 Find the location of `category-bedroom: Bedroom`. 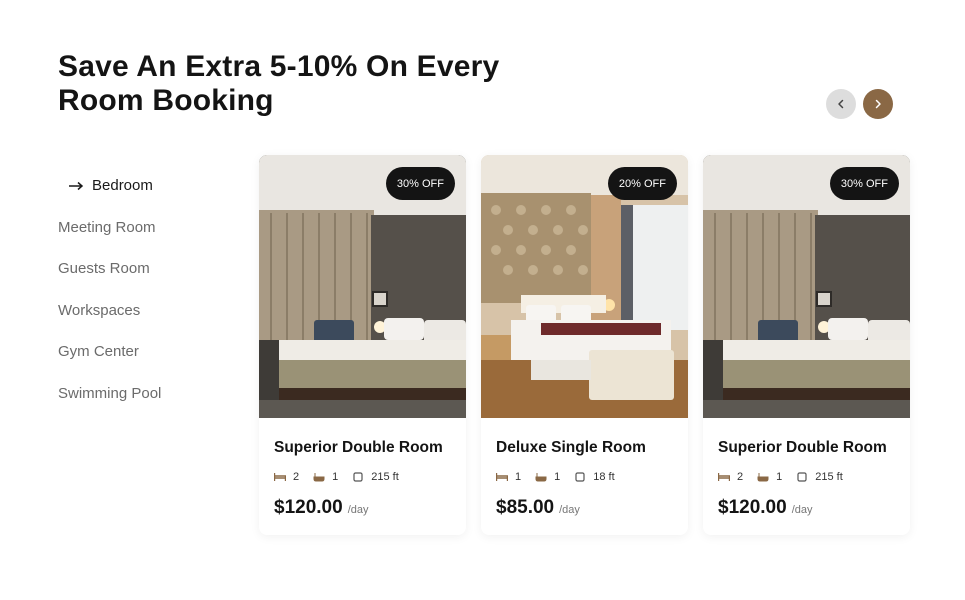

category-bedroom: Bedroom is located at coordinates (153, 186).